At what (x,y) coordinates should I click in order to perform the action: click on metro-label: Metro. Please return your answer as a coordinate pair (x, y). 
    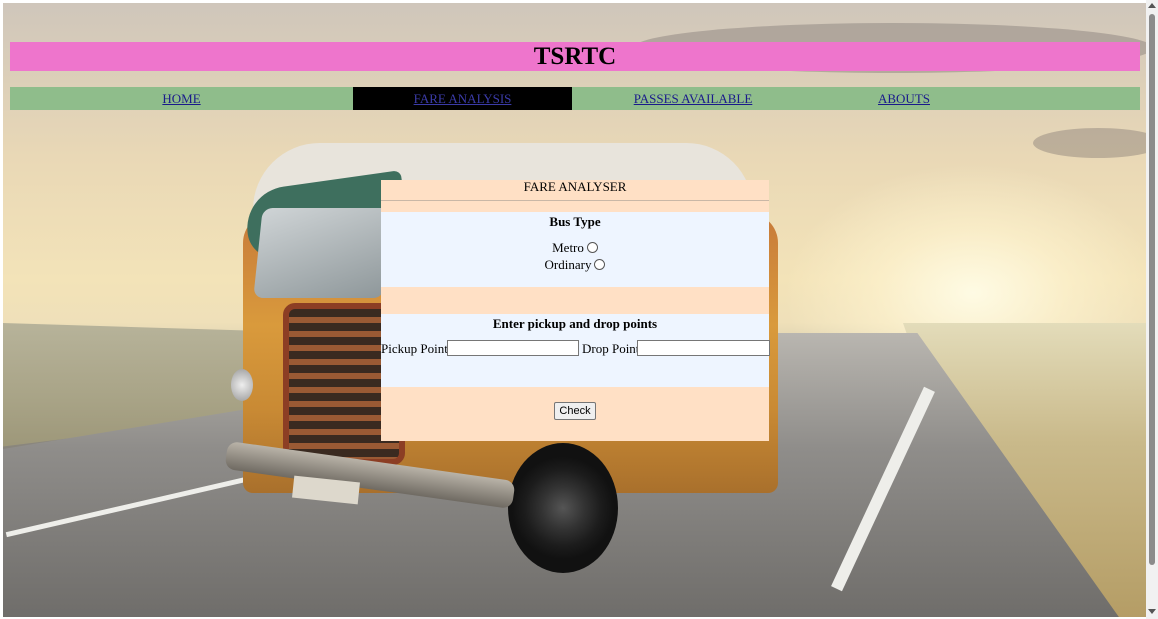
    Looking at the image, I should click on (568, 247).